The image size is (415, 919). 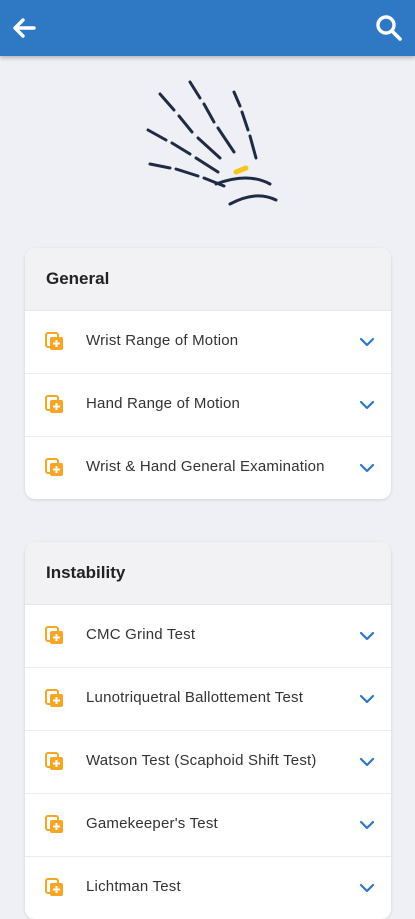 What do you see at coordinates (152, 823) in the screenshot?
I see `list-item-label: Gamekeeper's Test` at bounding box center [152, 823].